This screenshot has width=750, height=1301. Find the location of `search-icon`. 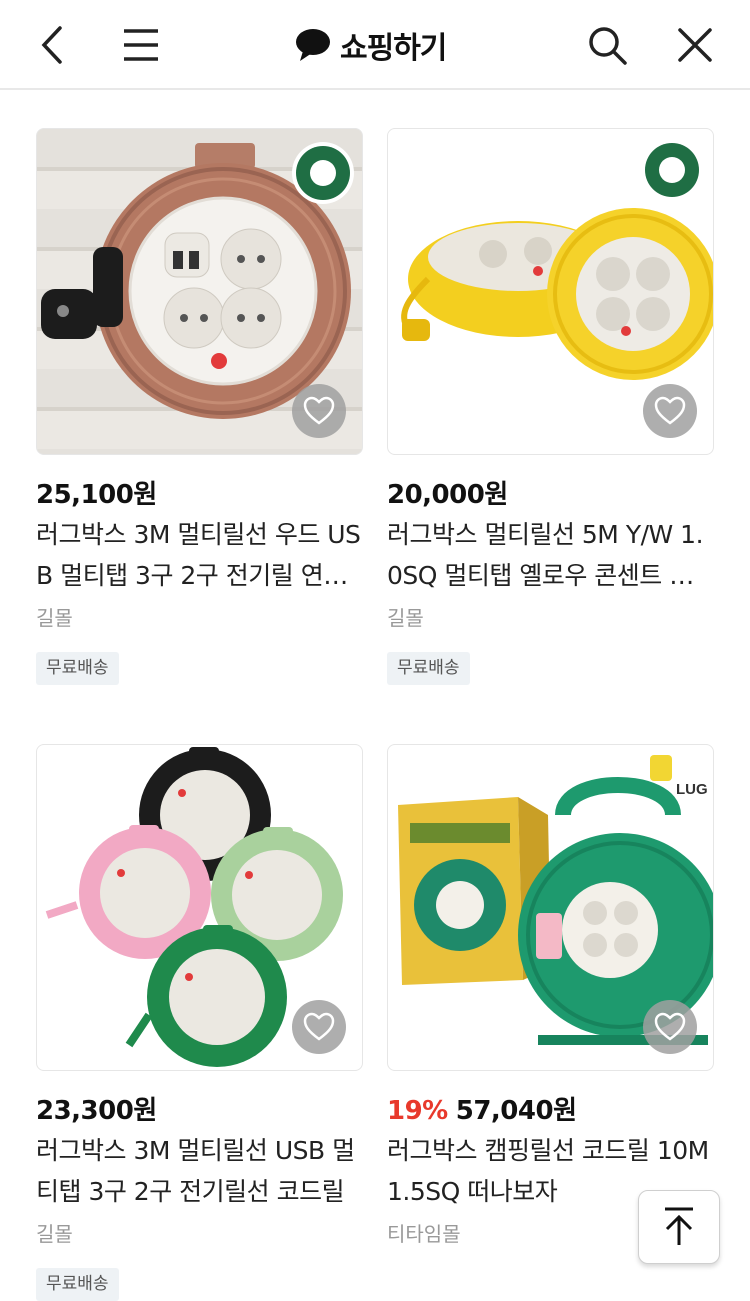

search-icon is located at coordinates (607, 45).